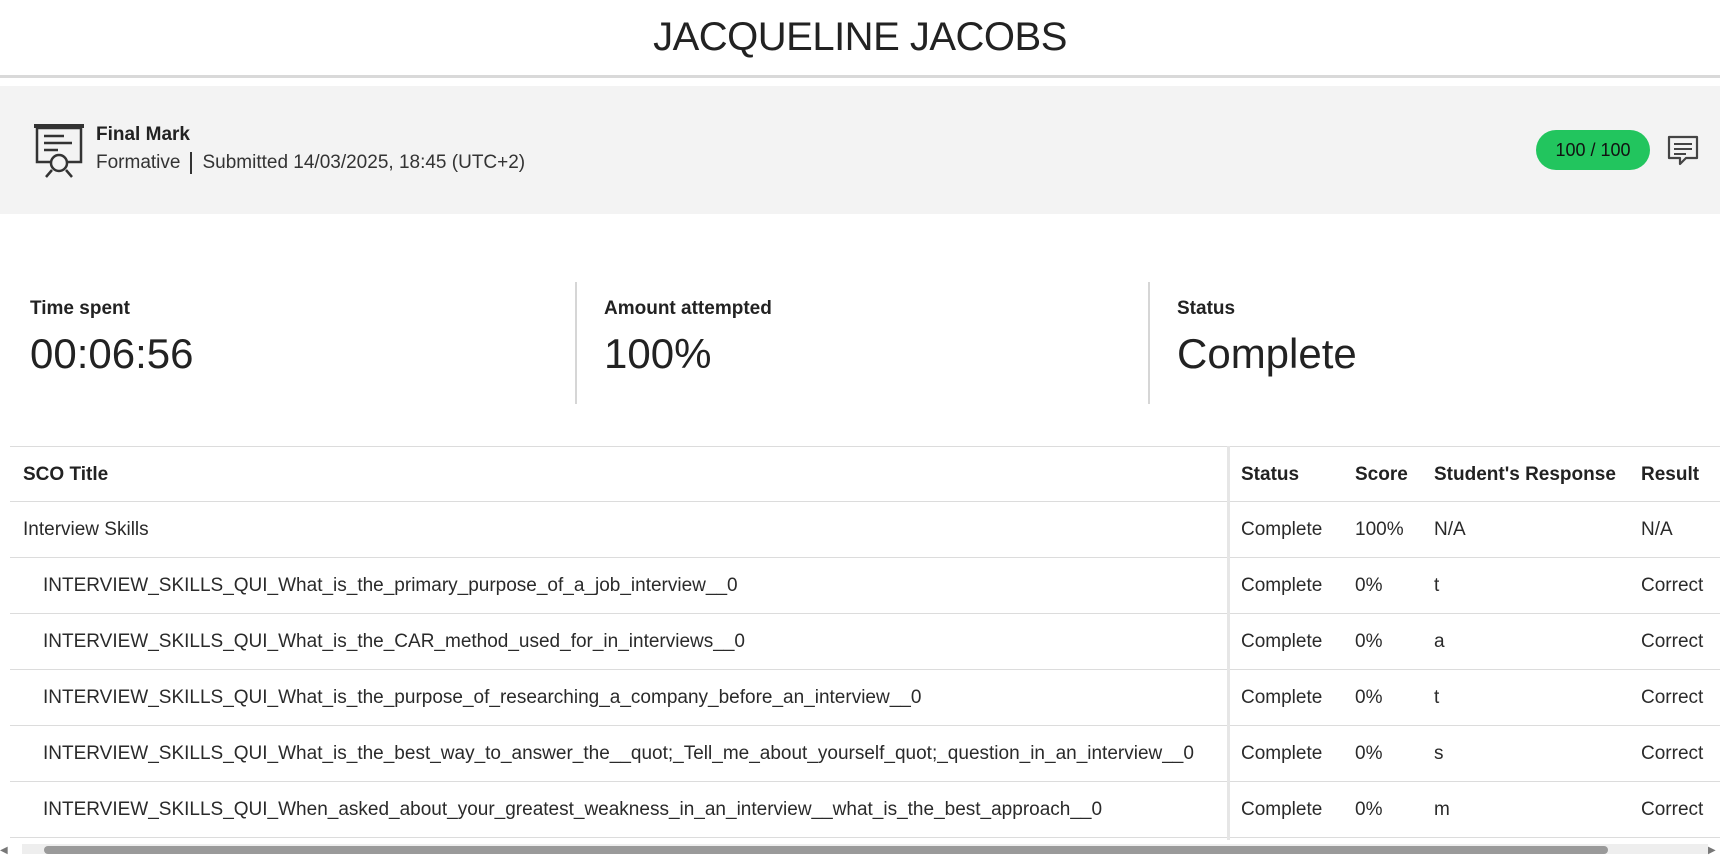 This screenshot has width=1720, height=856. I want to click on sco-score: 100%, so click(1379, 529).